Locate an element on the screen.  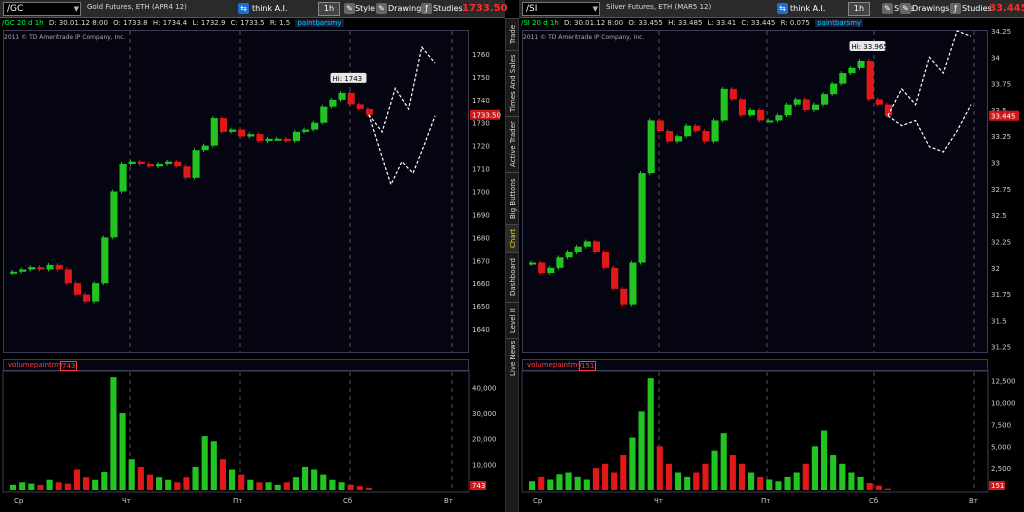
y-tick-label: 1690 is located at coordinates (481, 215).